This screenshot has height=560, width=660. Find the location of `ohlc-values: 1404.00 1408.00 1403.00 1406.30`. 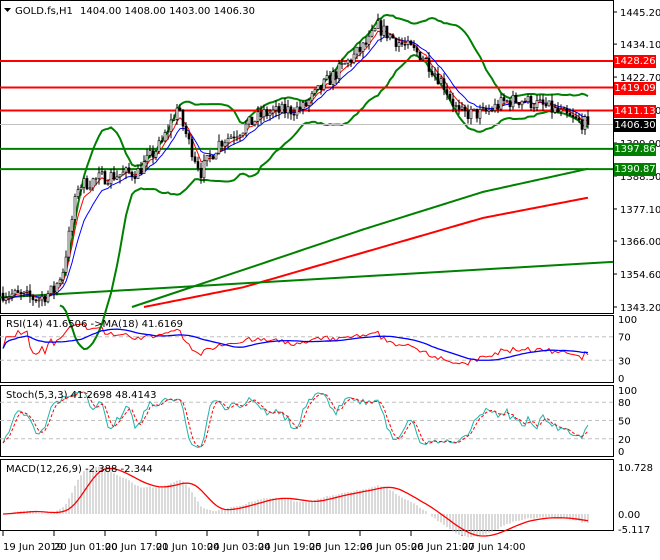

ohlc-values: 1404.00 1408.00 1403.00 1406.30 is located at coordinates (167, 11).